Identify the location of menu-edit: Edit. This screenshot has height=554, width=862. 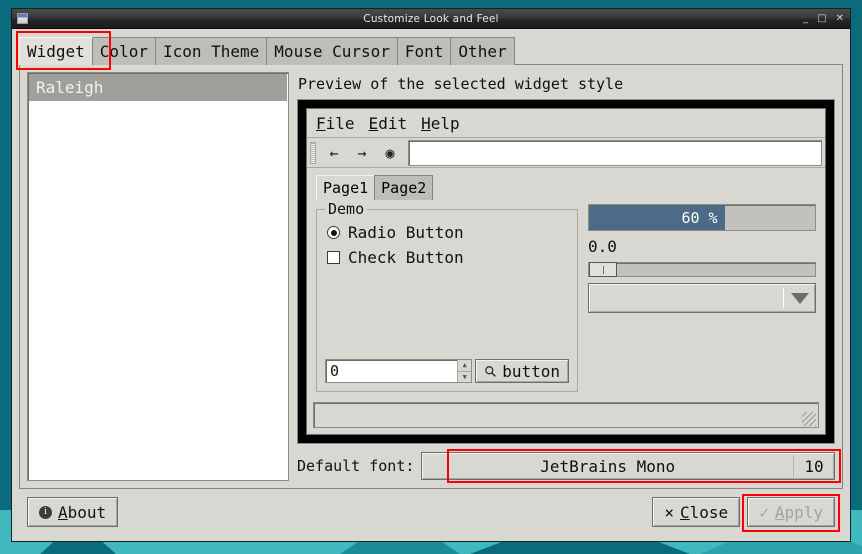
(388, 123).